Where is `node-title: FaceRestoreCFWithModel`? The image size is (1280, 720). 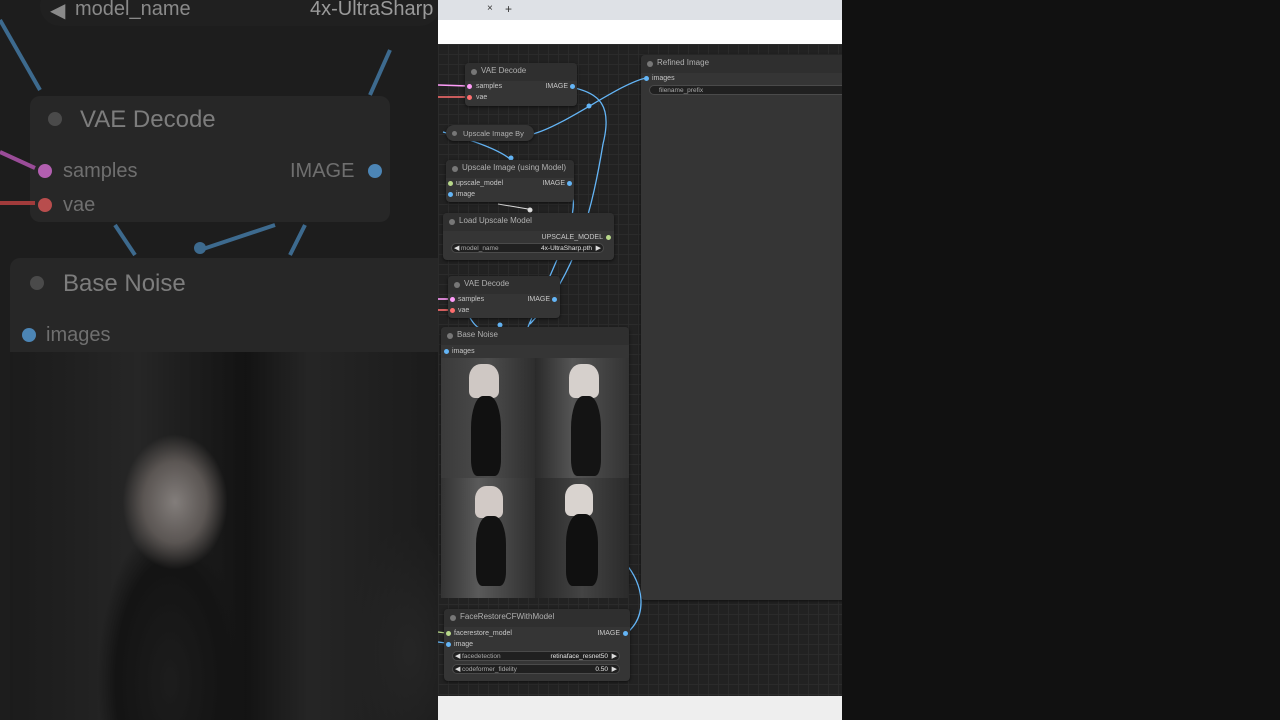
node-title: FaceRestoreCFWithModel is located at coordinates (507, 616).